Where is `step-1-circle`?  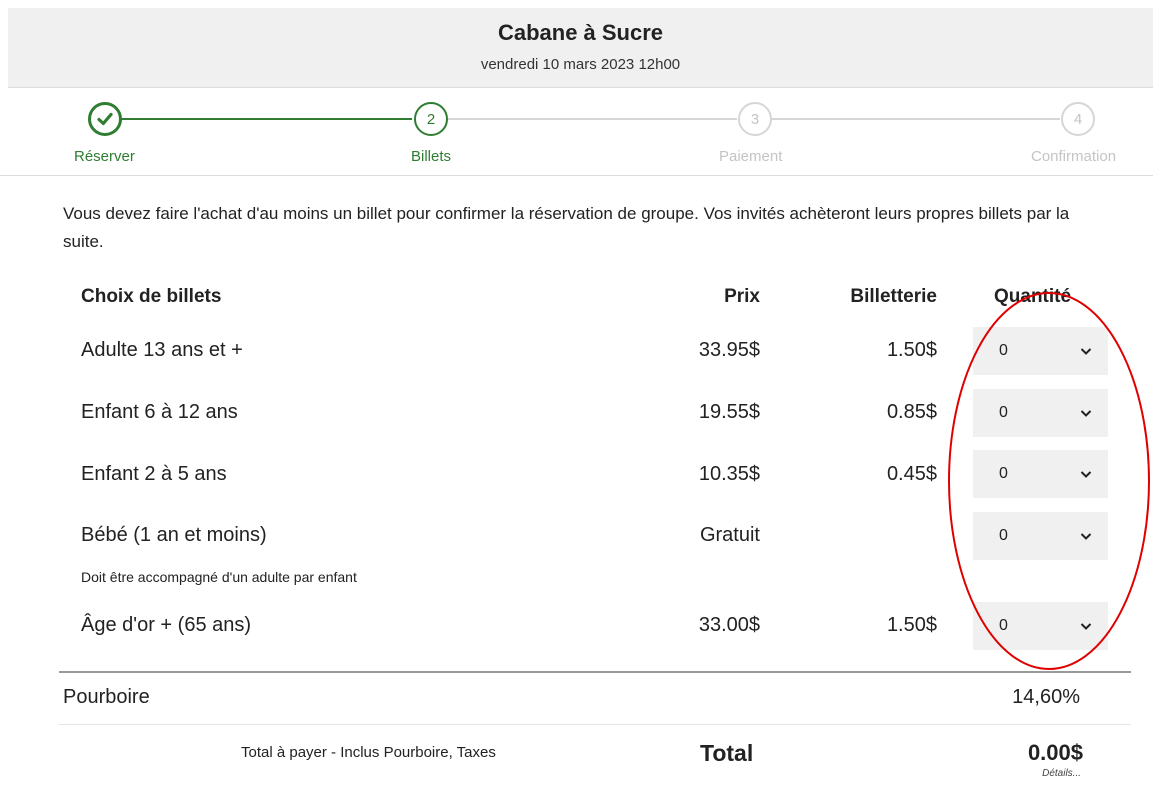 step-1-circle is located at coordinates (105, 119).